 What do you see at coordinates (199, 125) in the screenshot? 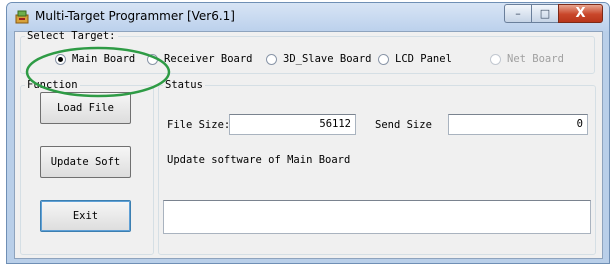
I see `file-size-label: File Size:` at bounding box center [199, 125].